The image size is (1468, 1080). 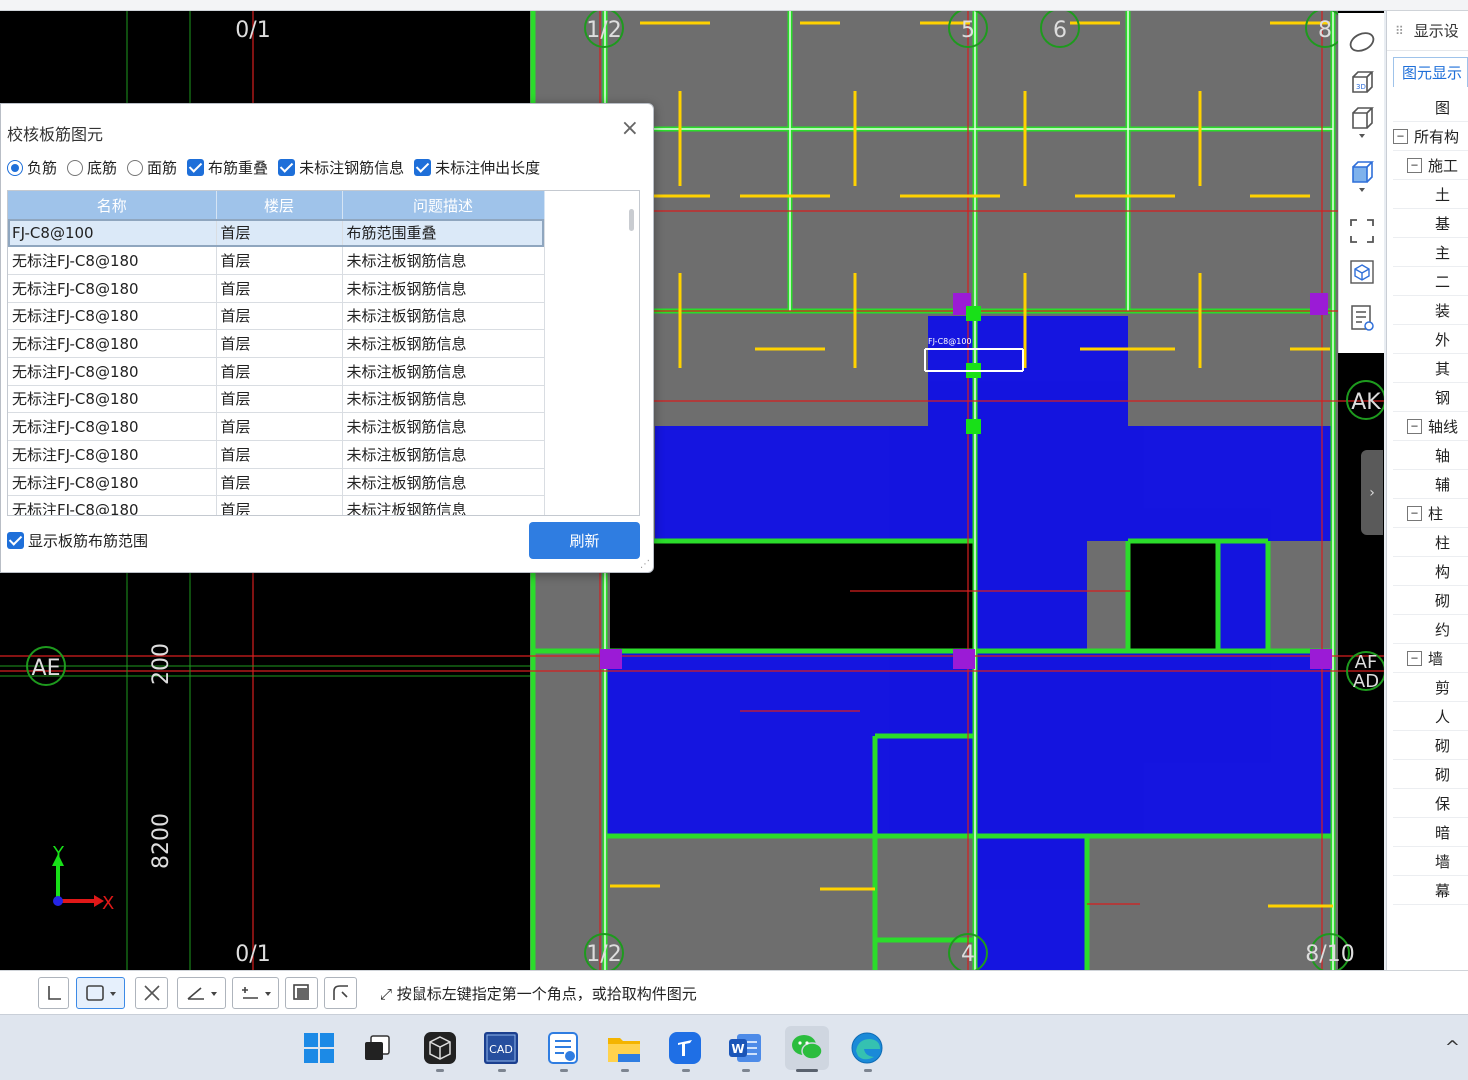 I want to click on table-row: FJ-C8@100 首层 布筋范围重叠, so click(x=276, y=233).